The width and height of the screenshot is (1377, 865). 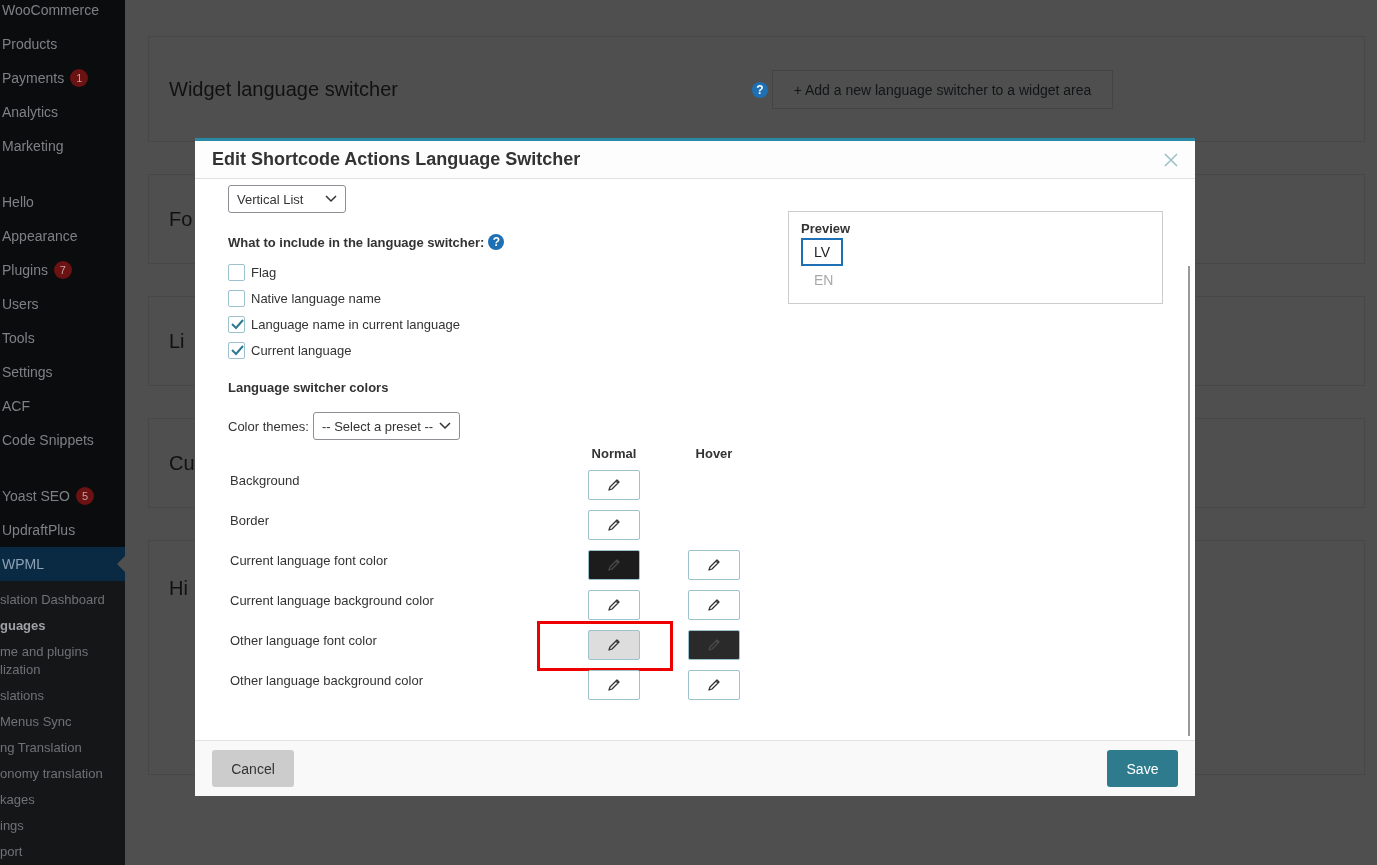 What do you see at coordinates (614, 453) in the screenshot?
I see `column-header: Normal` at bounding box center [614, 453].